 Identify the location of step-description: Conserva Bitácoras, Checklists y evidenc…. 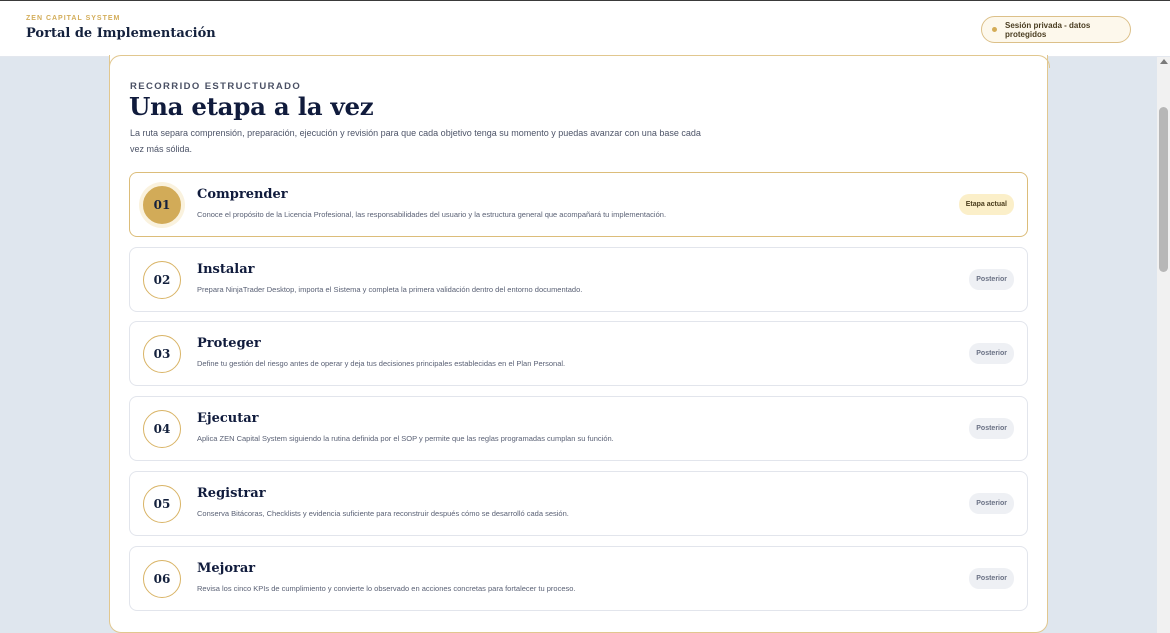
(383, 513).